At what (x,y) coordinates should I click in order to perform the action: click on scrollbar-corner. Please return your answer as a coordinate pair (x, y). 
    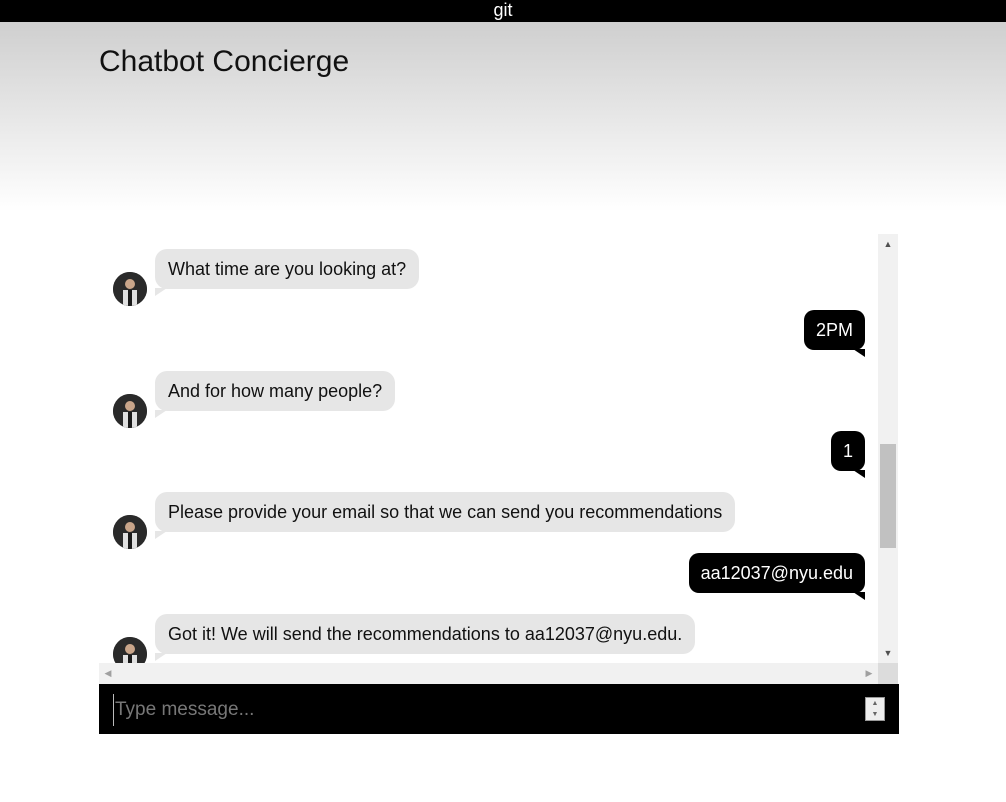
    Looking at the image, I should click on (888, 673).